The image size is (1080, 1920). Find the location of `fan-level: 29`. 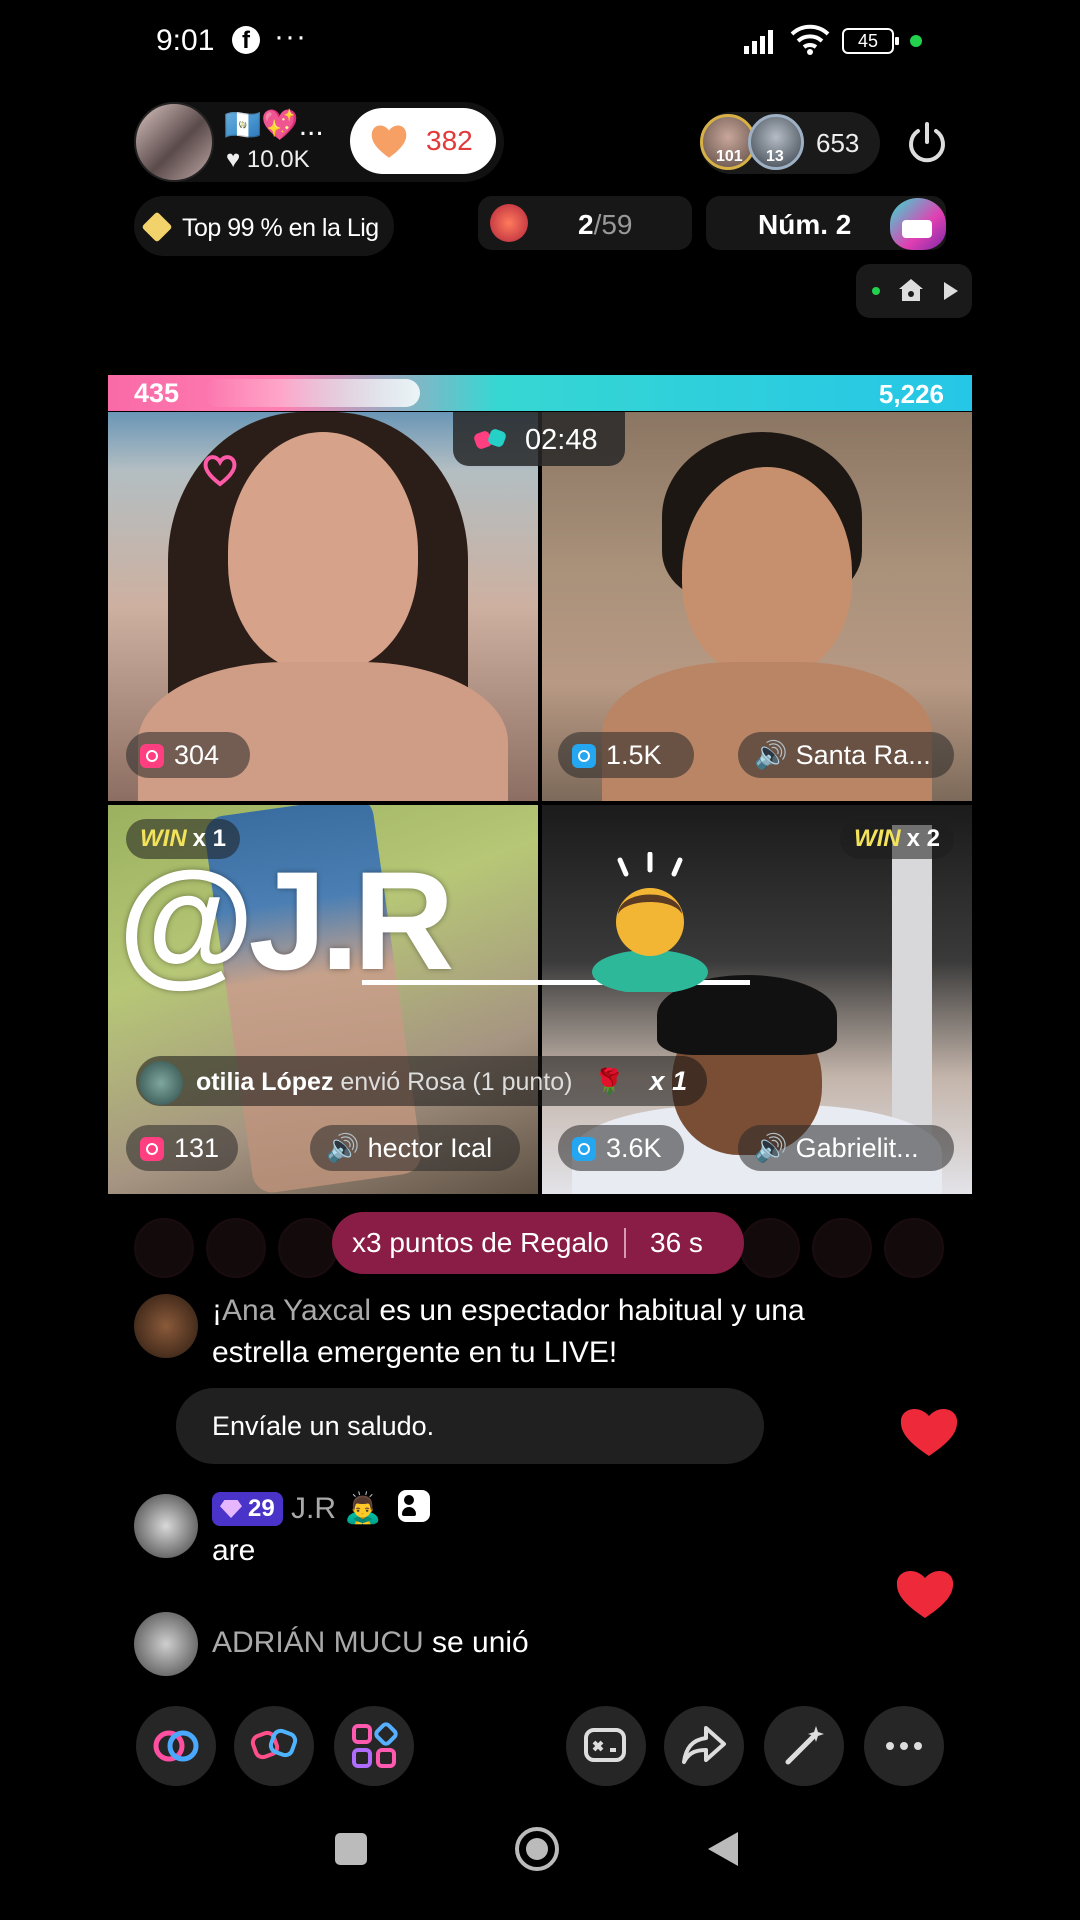

fan-level: 29 is located at coordinates (261, 1508).